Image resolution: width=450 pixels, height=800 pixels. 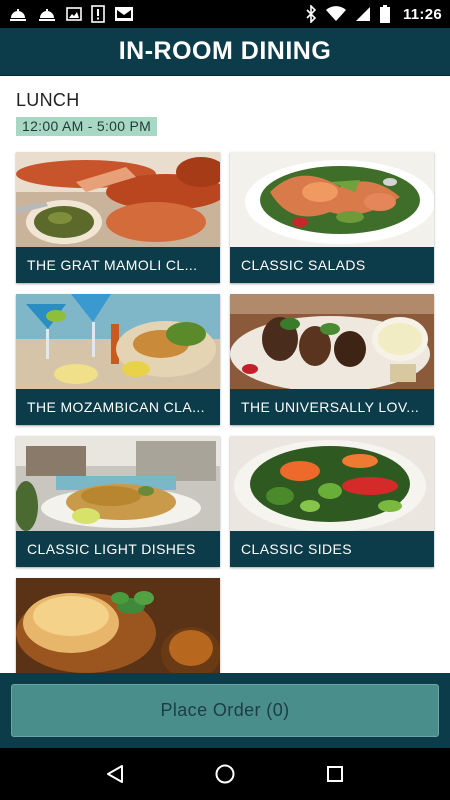 I want to click on section-title: LUNCH, so click(x=48, y=100).